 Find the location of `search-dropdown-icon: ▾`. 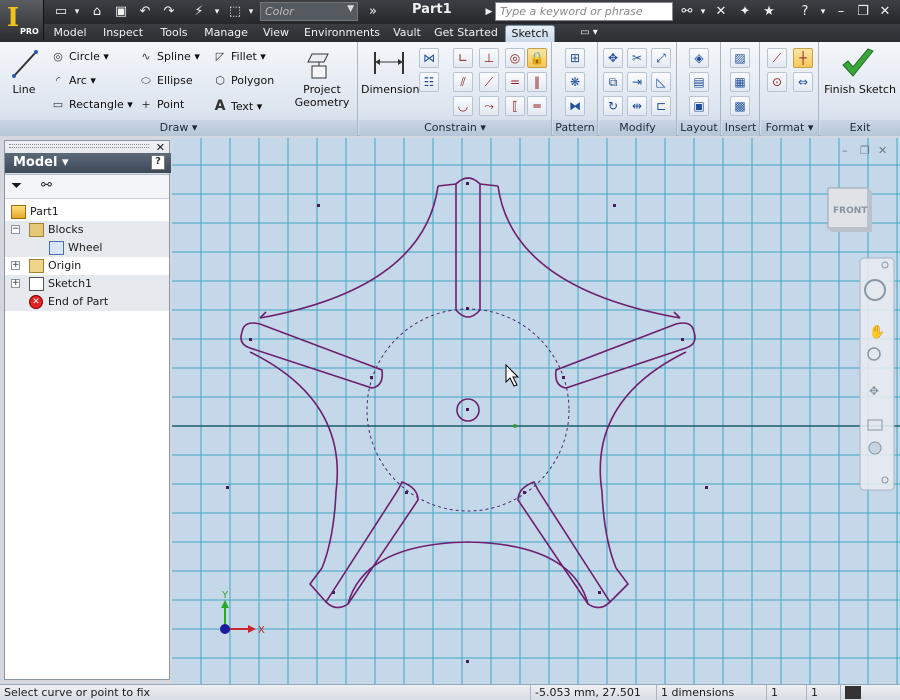

search-dropdown-icon: ▾ is located at coordinates (703, 12).